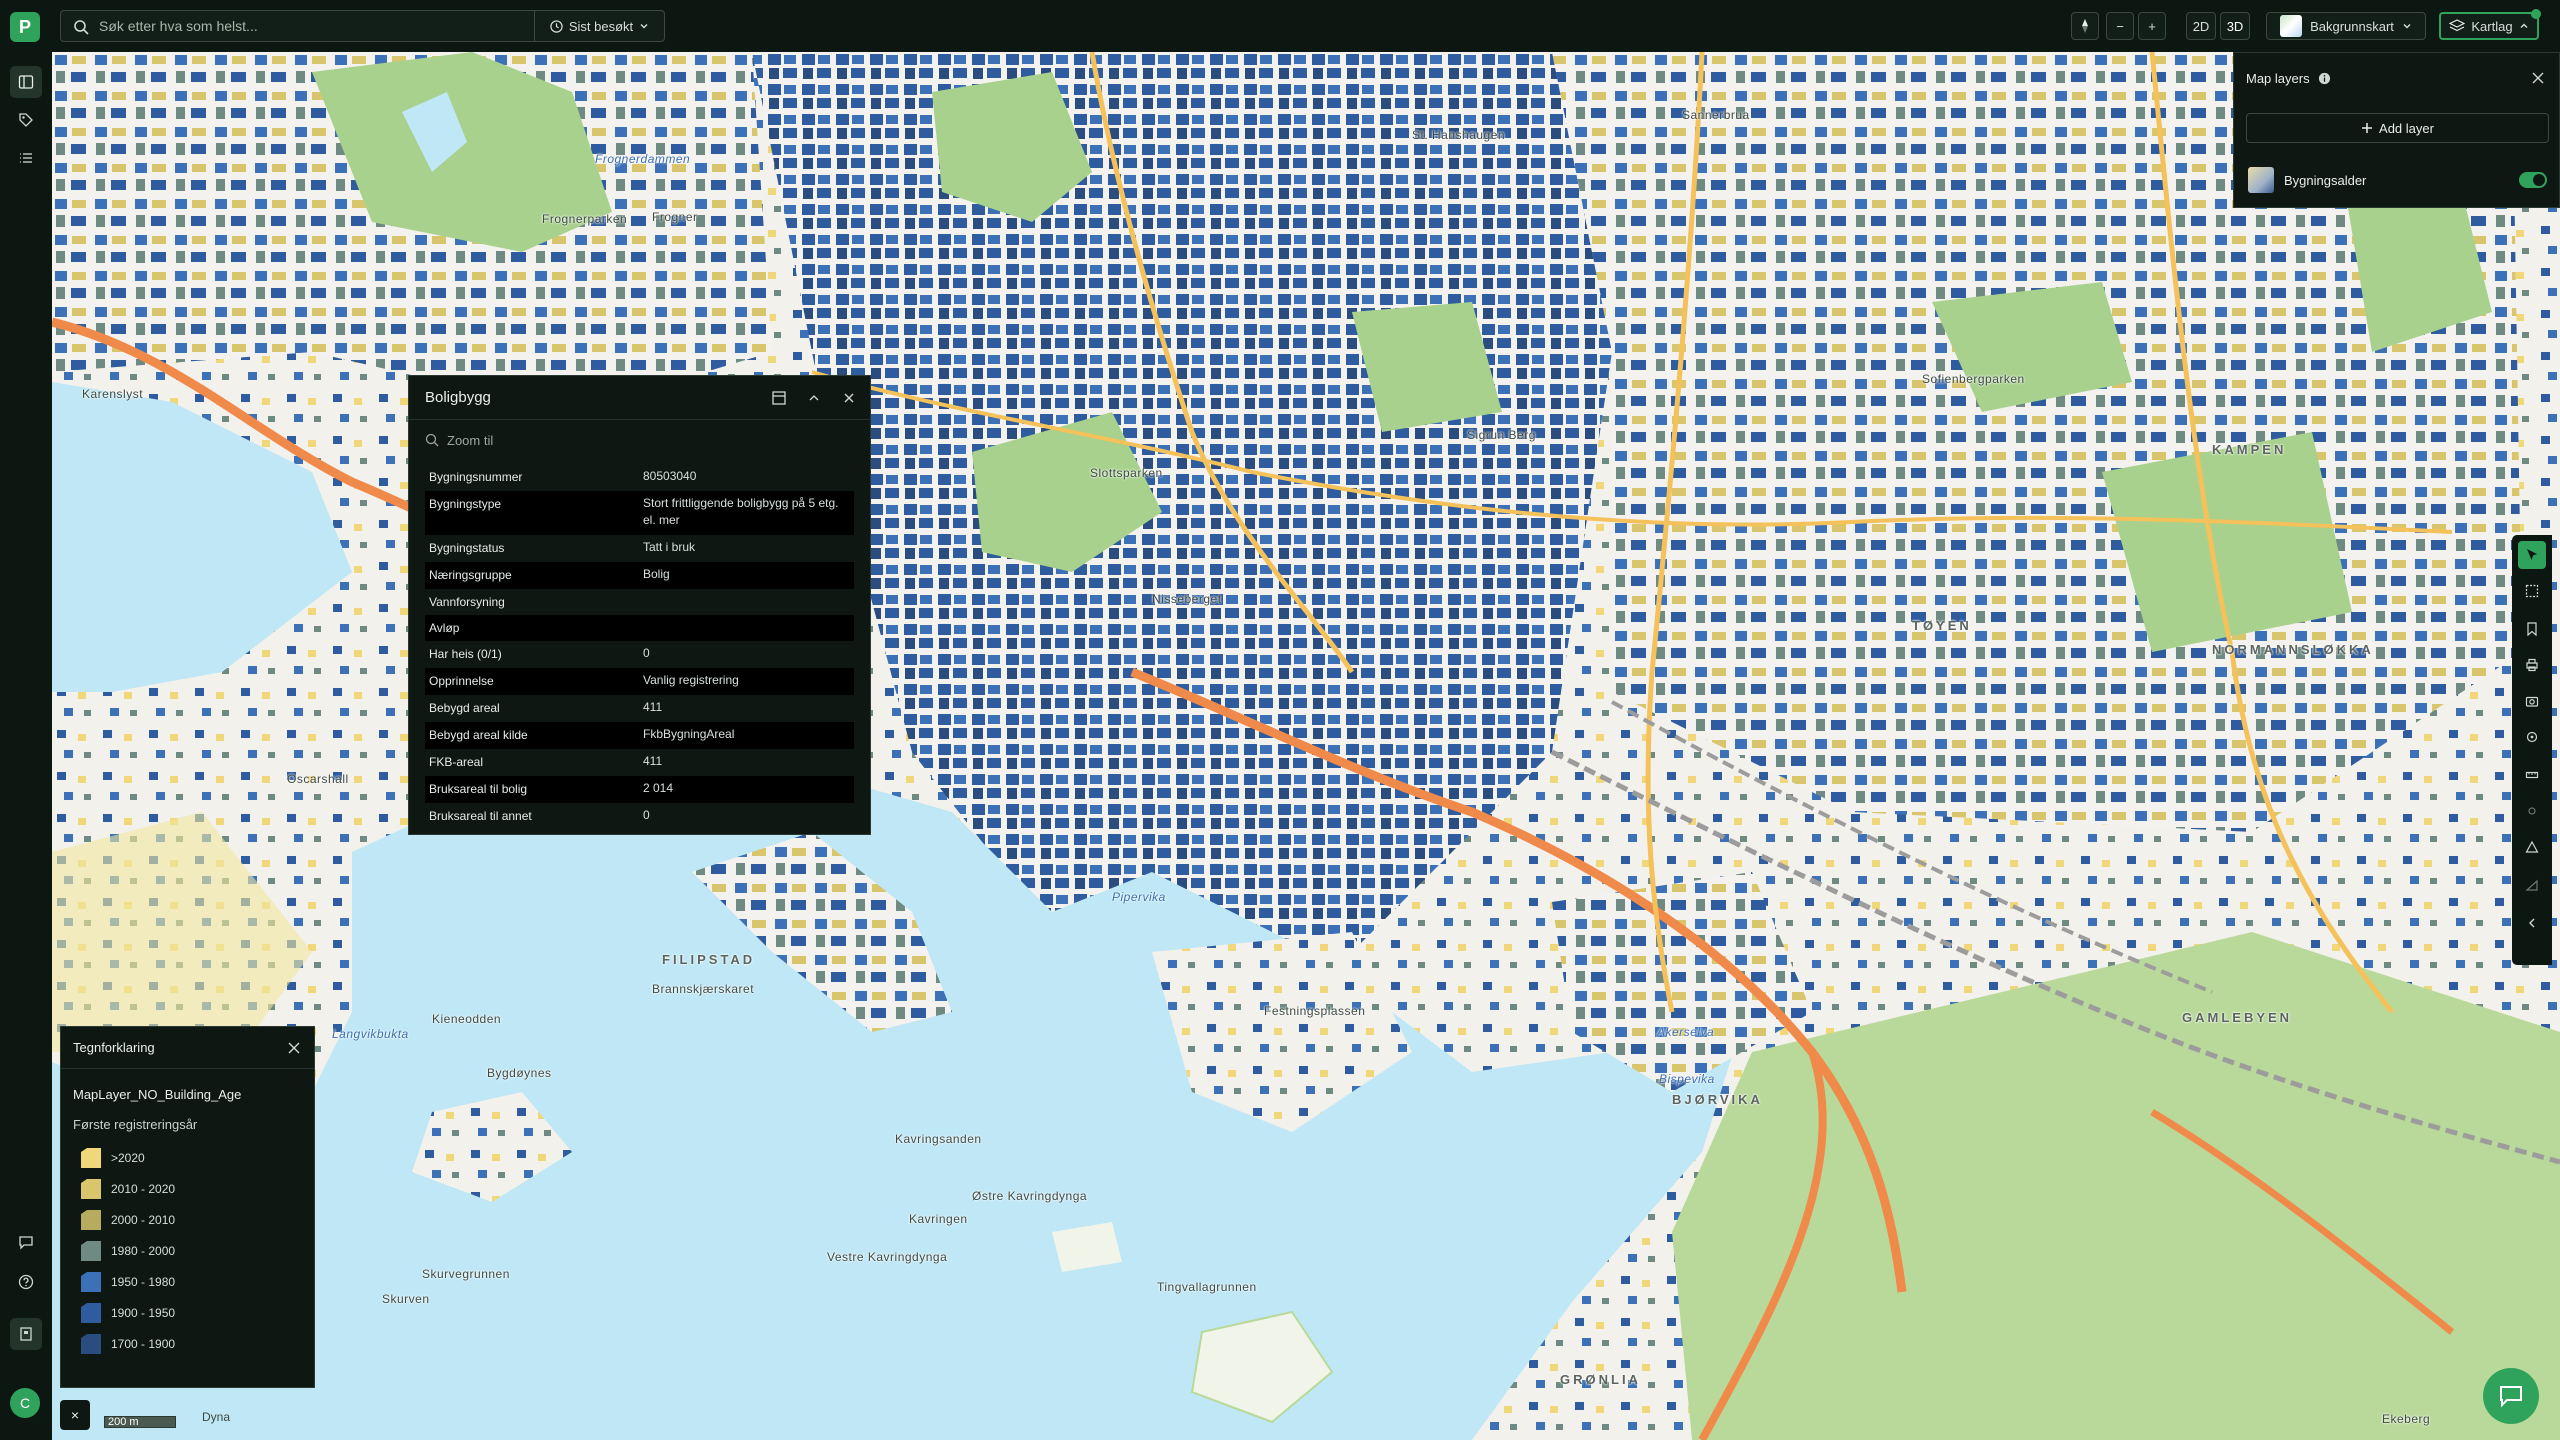 The width and height of the screenshot is (2560, 1440). I want to click on screenshot-button, so click(2532, 701).